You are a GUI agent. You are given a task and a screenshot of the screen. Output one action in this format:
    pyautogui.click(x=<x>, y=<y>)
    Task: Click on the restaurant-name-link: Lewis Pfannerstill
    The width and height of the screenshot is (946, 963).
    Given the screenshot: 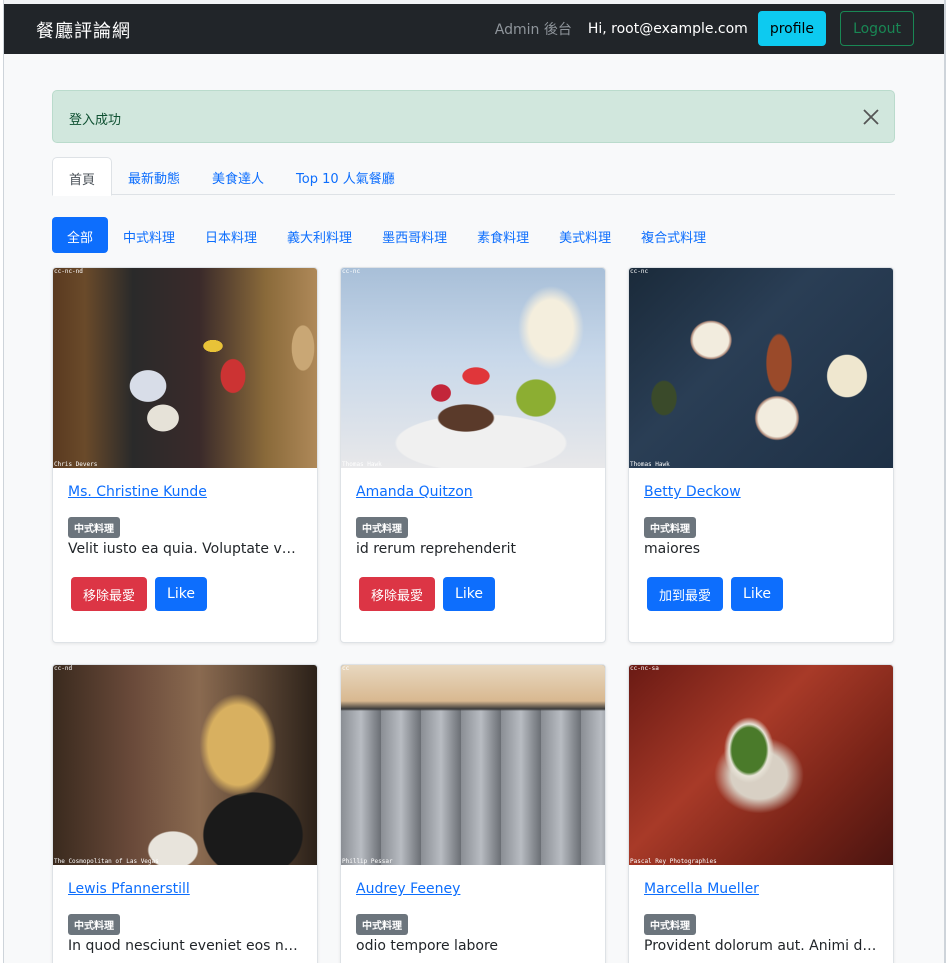 What is the action you would take?
    pyautogui.click(x=185, y=889)
    